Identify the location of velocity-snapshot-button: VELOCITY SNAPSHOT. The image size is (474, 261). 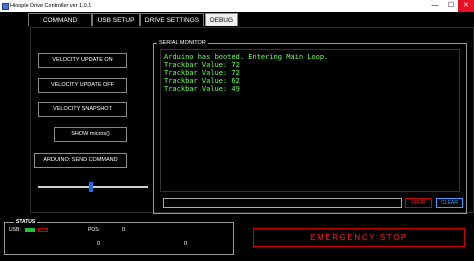
(82, 109).